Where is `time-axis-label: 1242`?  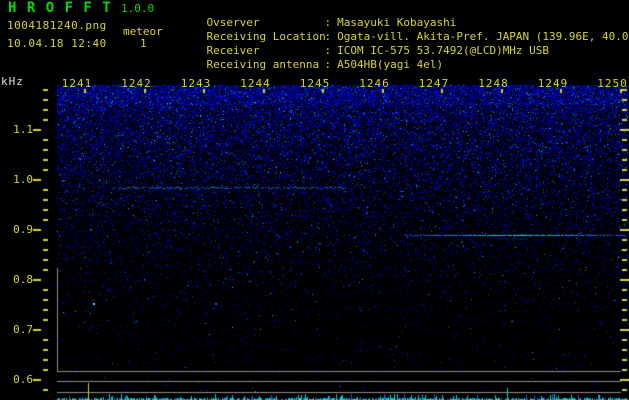 time-axis-label: 1242 is located at coordinates (136, 83).